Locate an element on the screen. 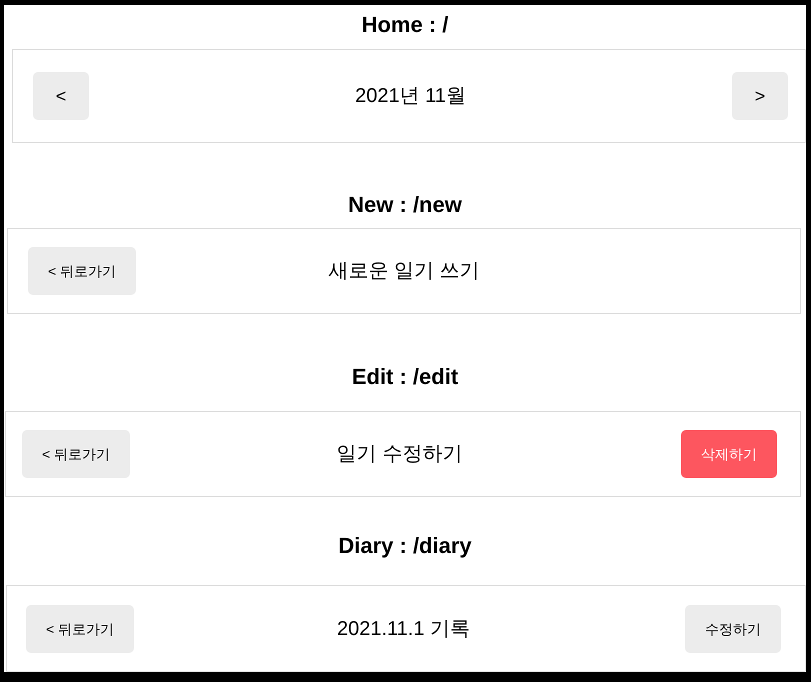 The height and width of the screenshot is (682, 811). section-heading: Edit : /edit is located at coordinates (405, 377).